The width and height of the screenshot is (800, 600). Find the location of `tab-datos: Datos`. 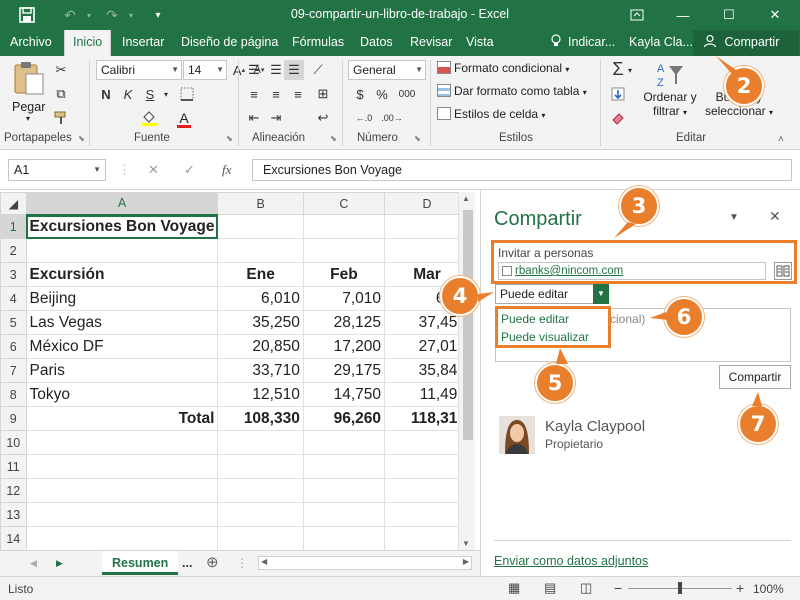

tab-datos: Datos is located at coordinates (376, 43).